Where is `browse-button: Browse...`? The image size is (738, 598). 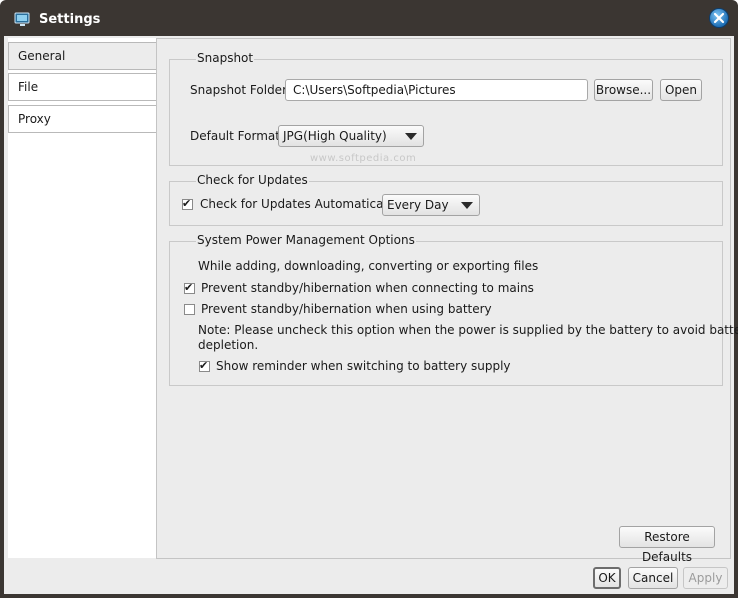
browse-button: Browse... is located at coordinates (623, 90).